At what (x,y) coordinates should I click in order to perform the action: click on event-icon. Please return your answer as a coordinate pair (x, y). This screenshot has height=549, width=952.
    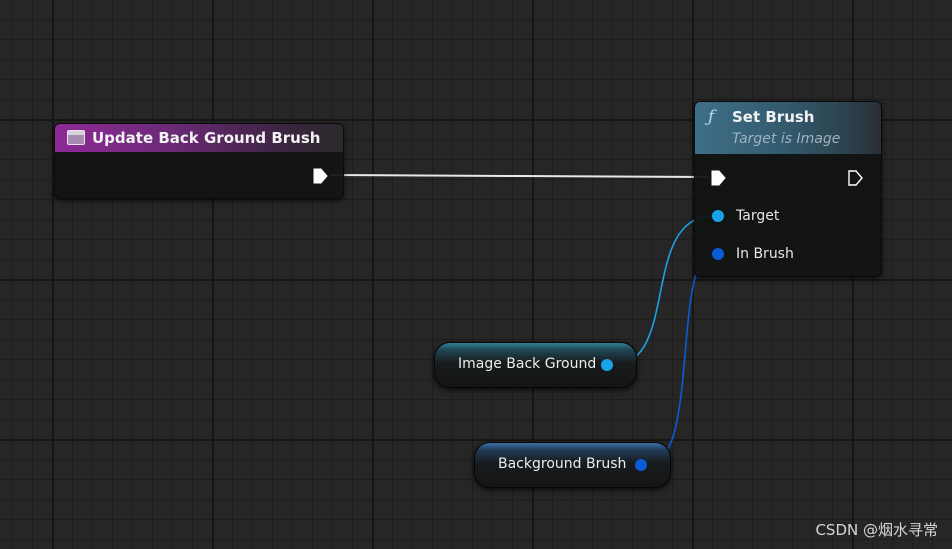
    Looking at the image, I should click on (76, 137).